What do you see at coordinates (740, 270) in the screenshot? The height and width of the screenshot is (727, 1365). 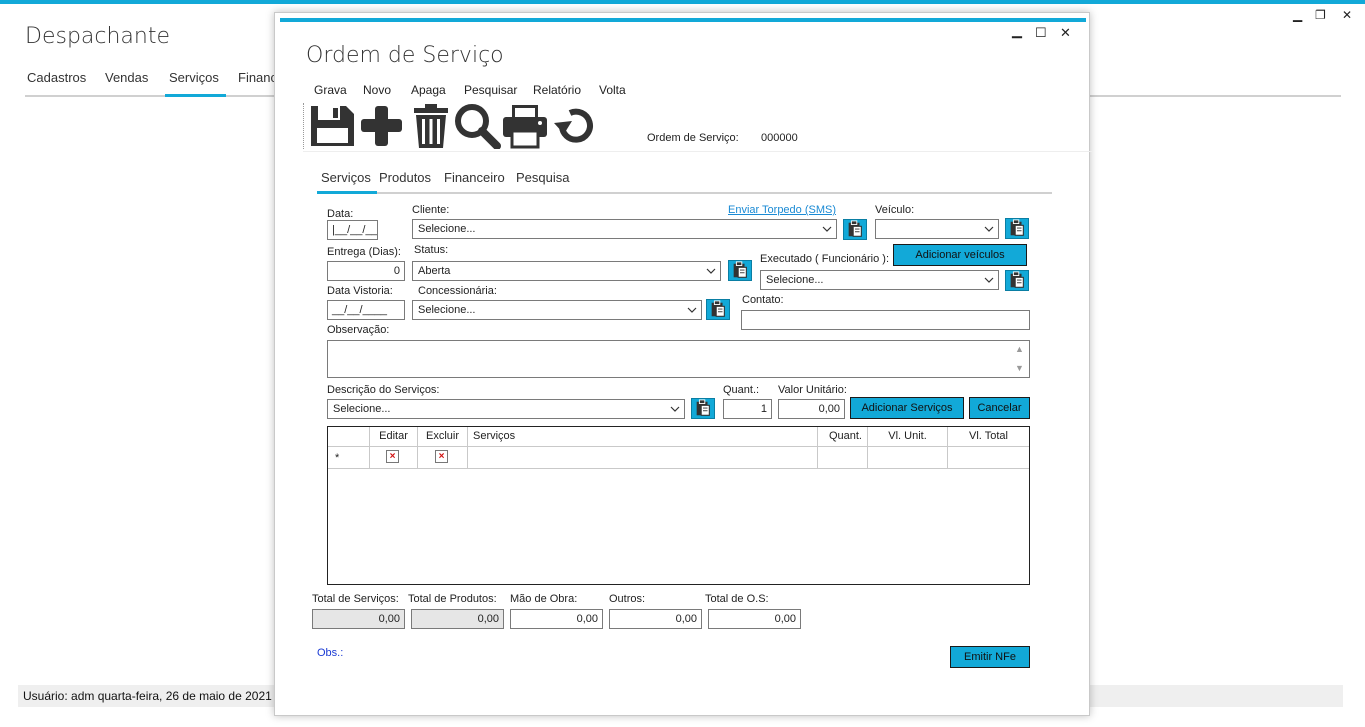 I see `status-clipboard-button` at bounding box center [740, 270].